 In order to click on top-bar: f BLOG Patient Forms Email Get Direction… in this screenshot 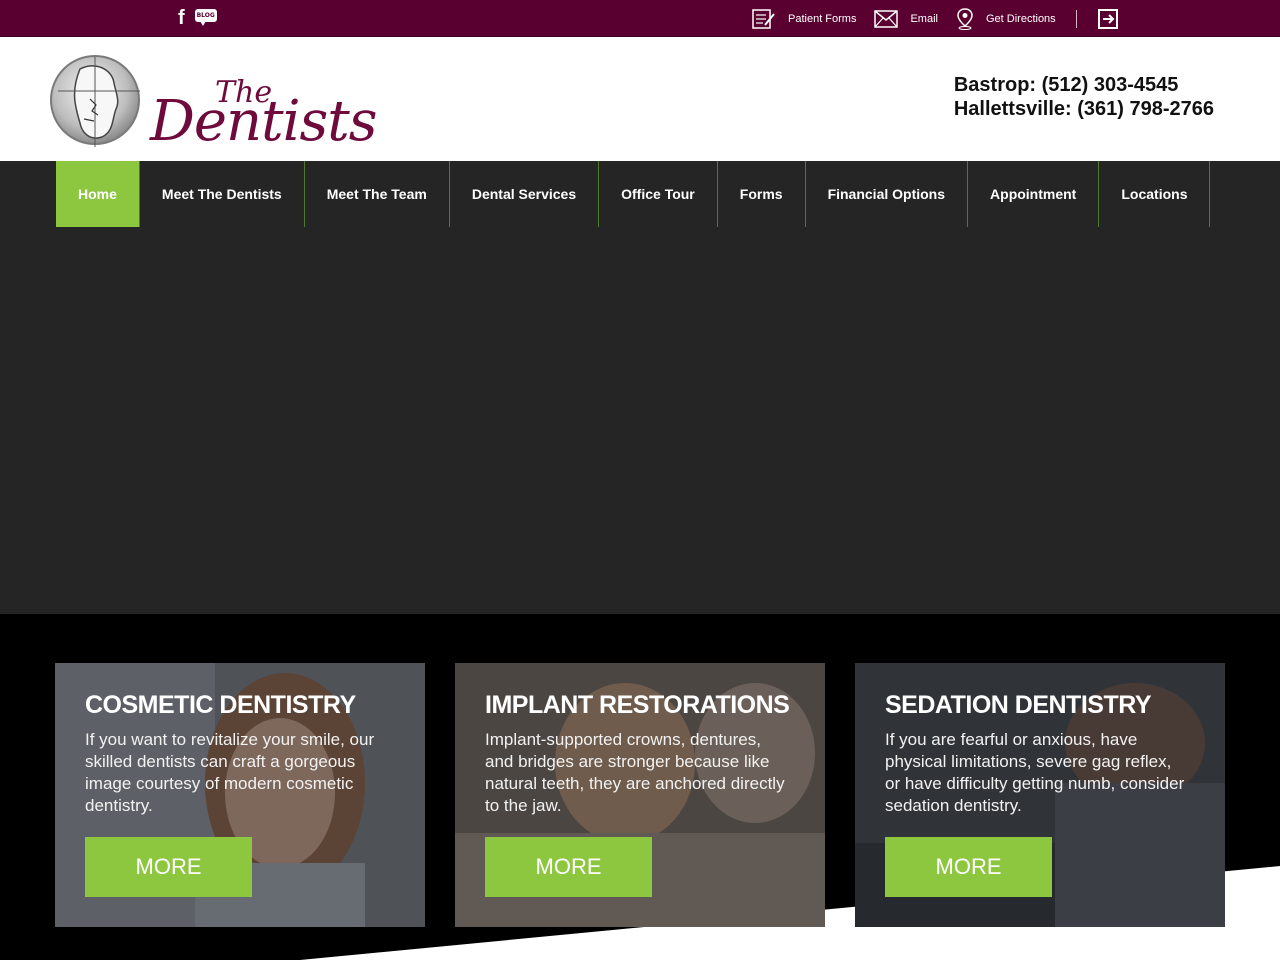, I will do `click(640, 18)`.